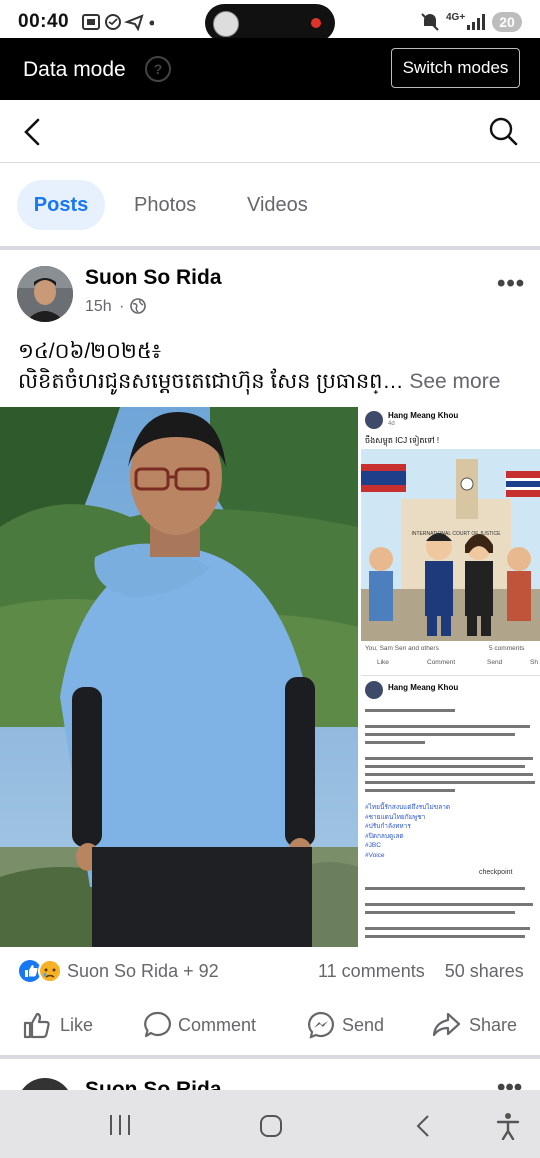  What do you see at coordinates (402, 648) in the screenshot?
I see `embedded-reactors: You, Sam Sen and others` at bounding box center [402, 648].